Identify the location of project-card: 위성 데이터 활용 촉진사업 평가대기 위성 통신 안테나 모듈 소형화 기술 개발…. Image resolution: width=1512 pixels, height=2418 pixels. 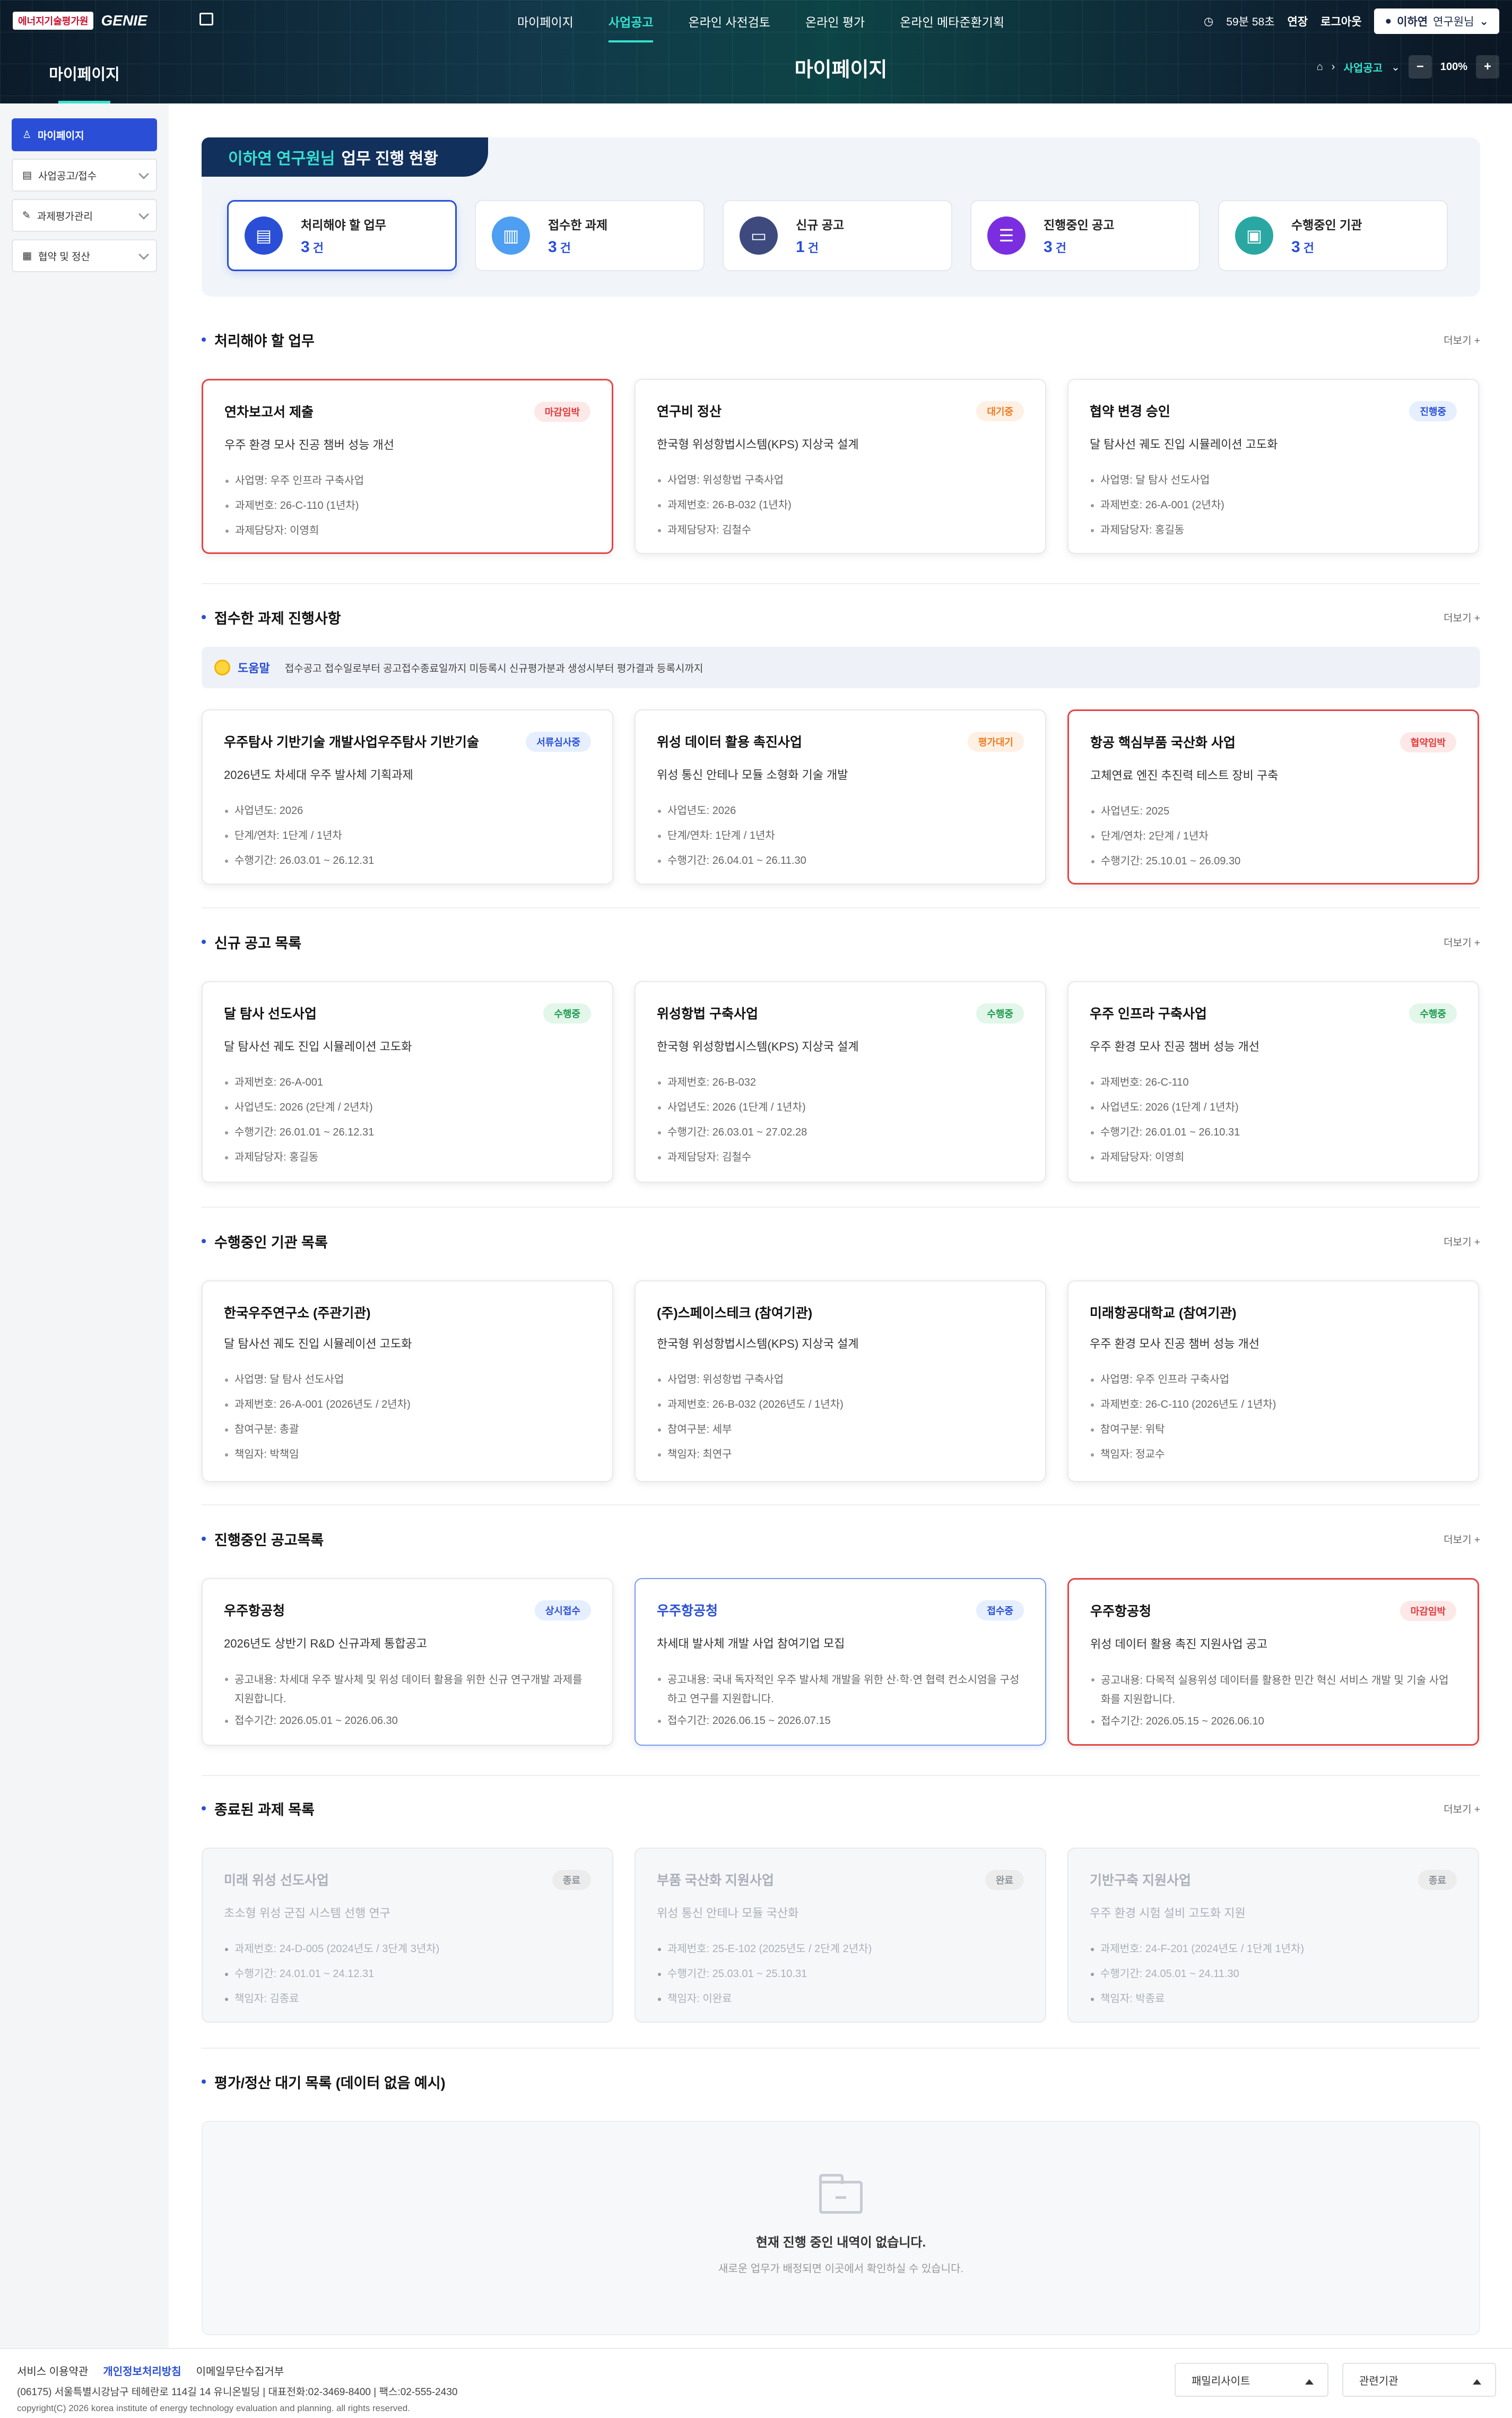
(841, 797).